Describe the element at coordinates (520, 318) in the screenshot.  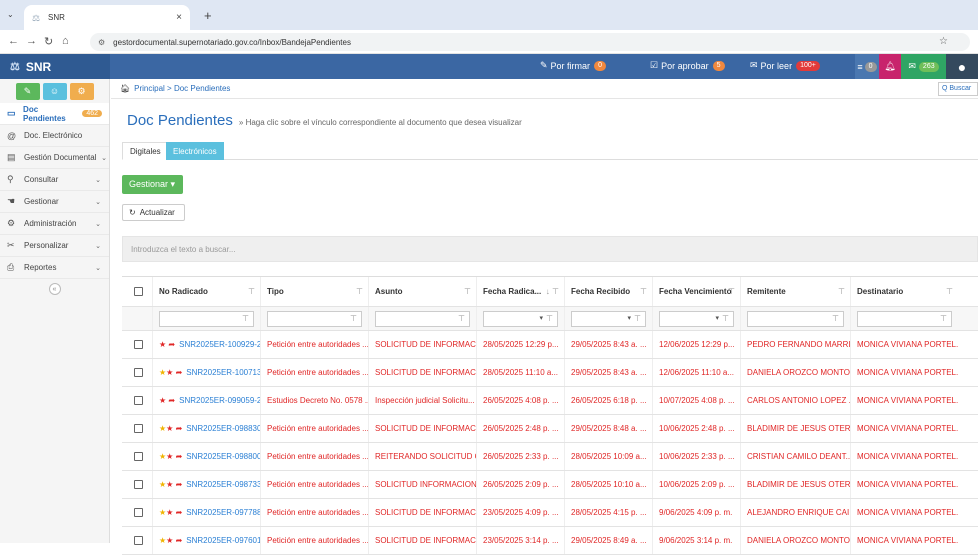
I see `filter-fecha-radicado: ▾ ⊤` at that location.